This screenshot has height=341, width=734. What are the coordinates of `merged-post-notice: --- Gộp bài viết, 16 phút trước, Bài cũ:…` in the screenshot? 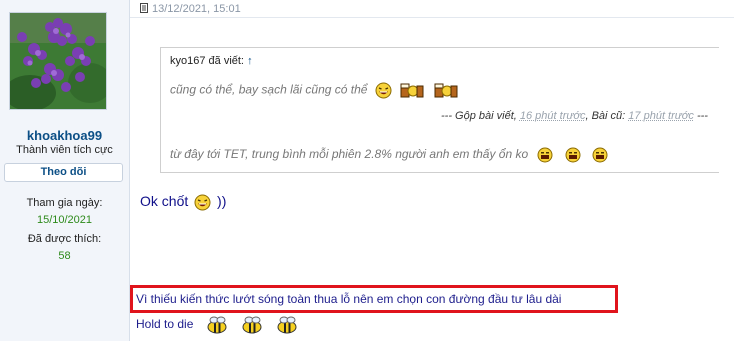 It's located at (574, 116).